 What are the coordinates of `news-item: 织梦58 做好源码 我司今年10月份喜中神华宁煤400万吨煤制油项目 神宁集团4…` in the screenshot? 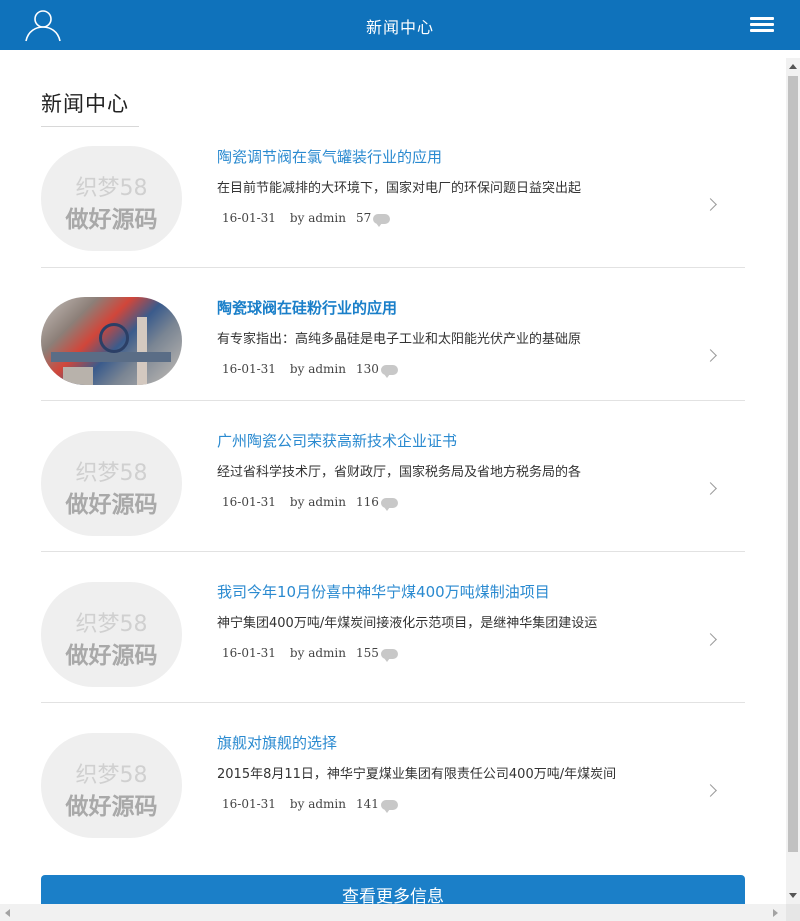 It's located at (393, 627).